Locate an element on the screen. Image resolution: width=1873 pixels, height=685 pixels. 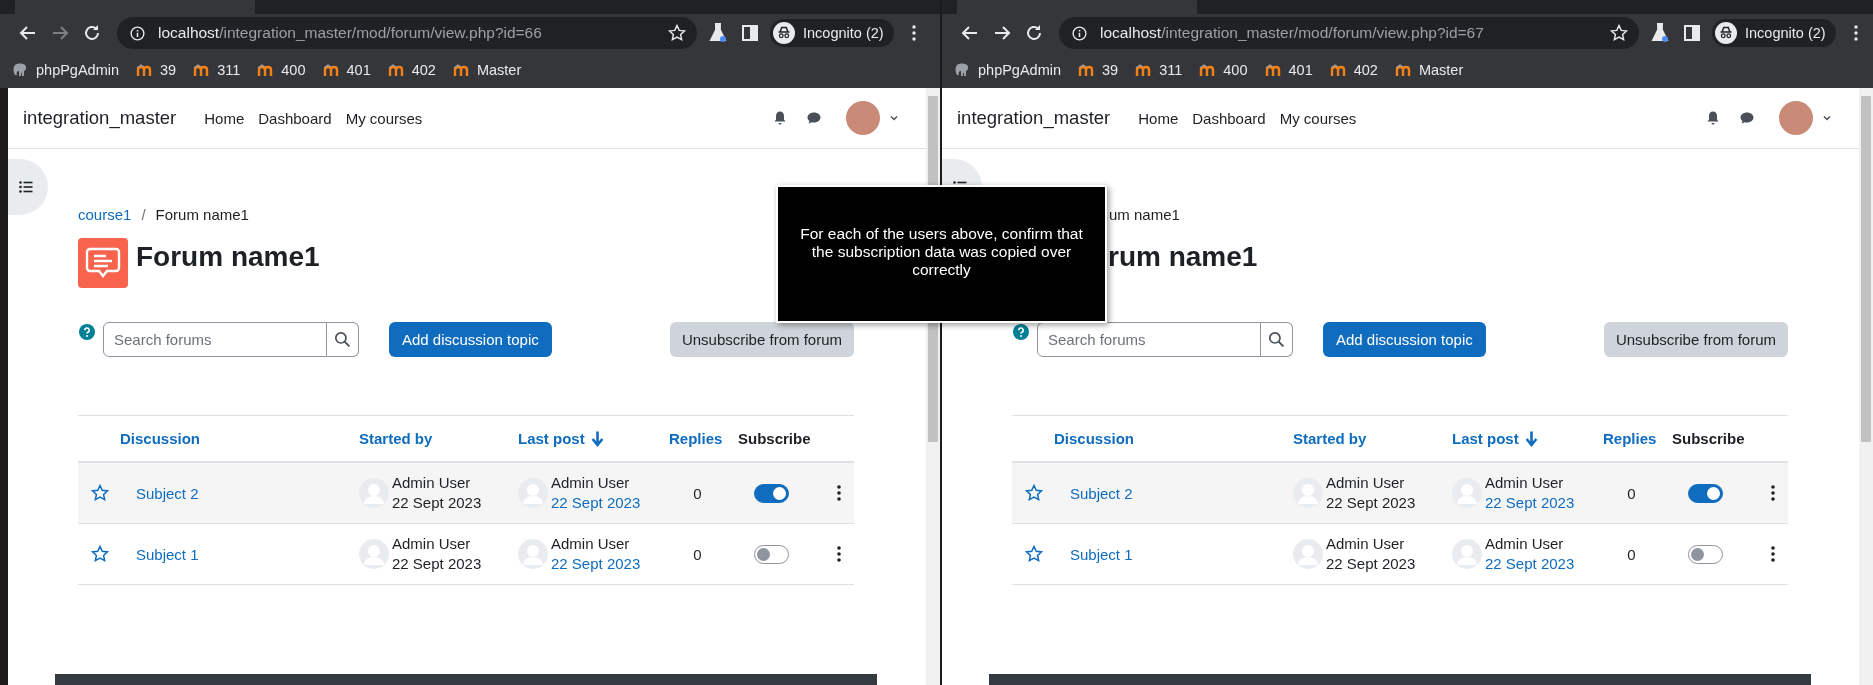
tooltip-text: For each of the users above, confirm that the subscription data was copied over correctly is located at coordinates (941, 251).